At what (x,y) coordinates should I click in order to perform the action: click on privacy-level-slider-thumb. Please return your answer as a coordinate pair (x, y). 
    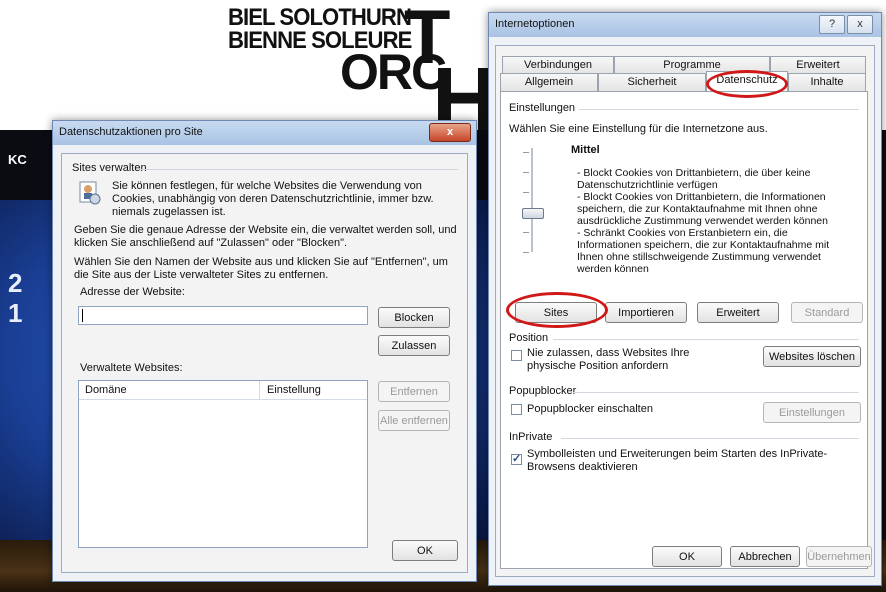
    Looking at the image, I should click on (533, 213).